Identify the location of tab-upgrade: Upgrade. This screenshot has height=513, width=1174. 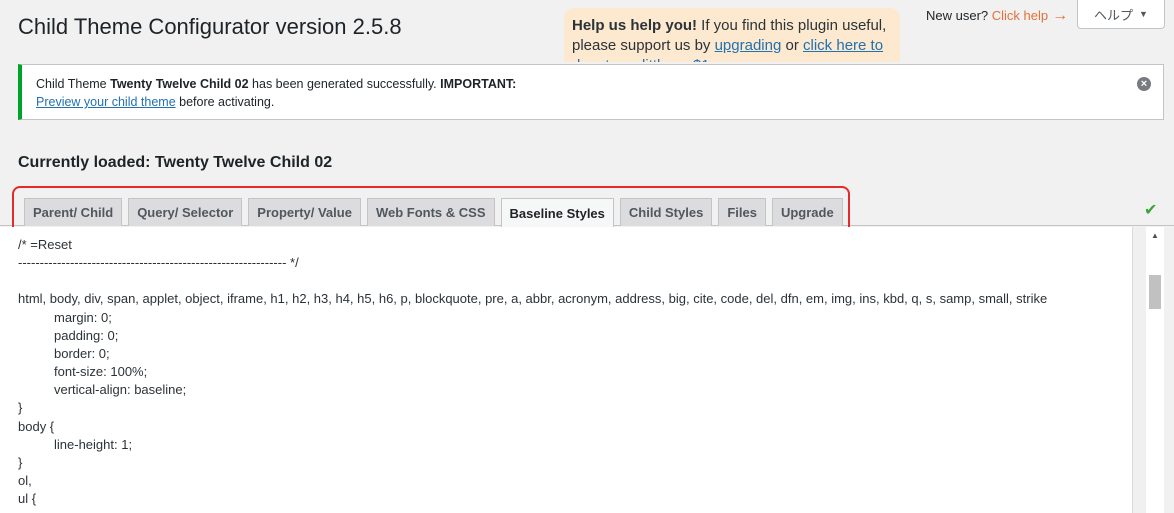
(807, 212).